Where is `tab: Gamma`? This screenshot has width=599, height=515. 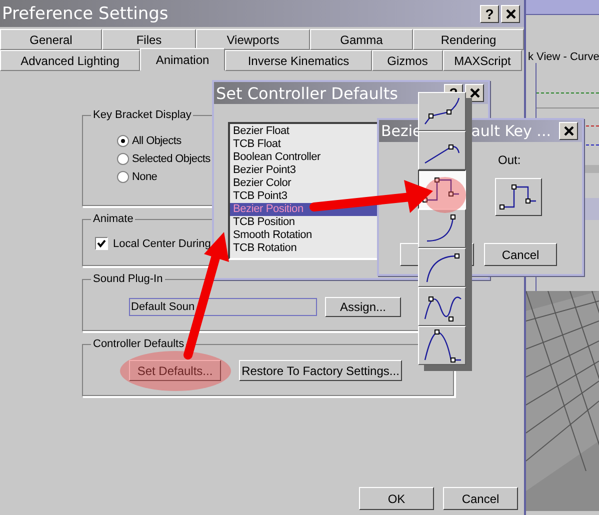
tab: Gamma is located at coordinates (361, 39).